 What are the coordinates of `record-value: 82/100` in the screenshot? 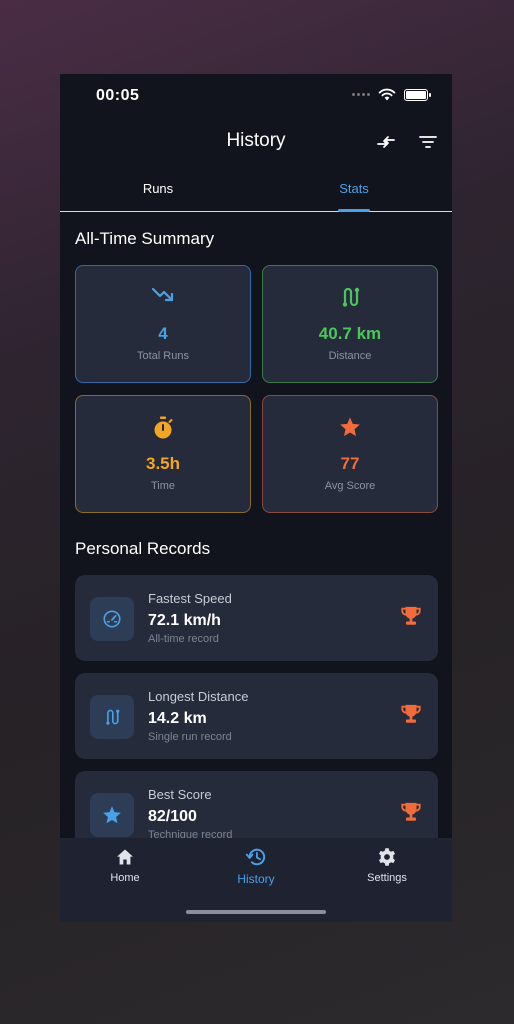 It's located at (172, 816).